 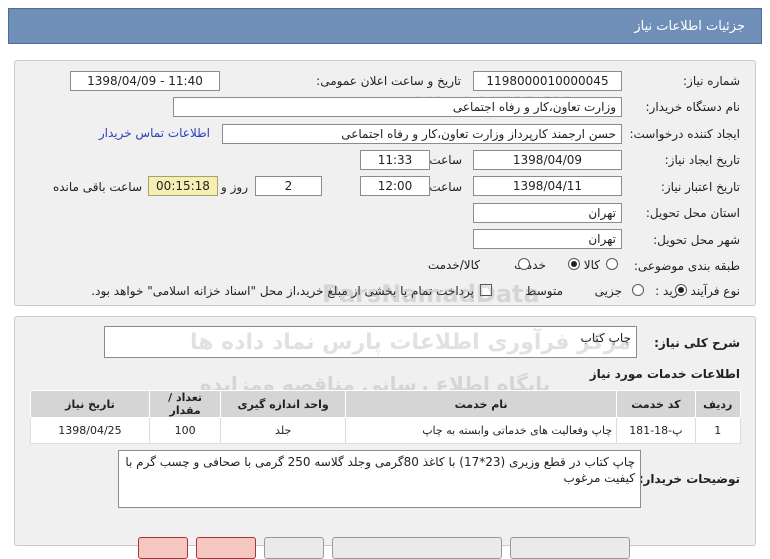 What do you see at coordinates (90, 430) in the screenshot?
I see `cell-need-date: 1398/04/25` at bounding box center [90, 430].